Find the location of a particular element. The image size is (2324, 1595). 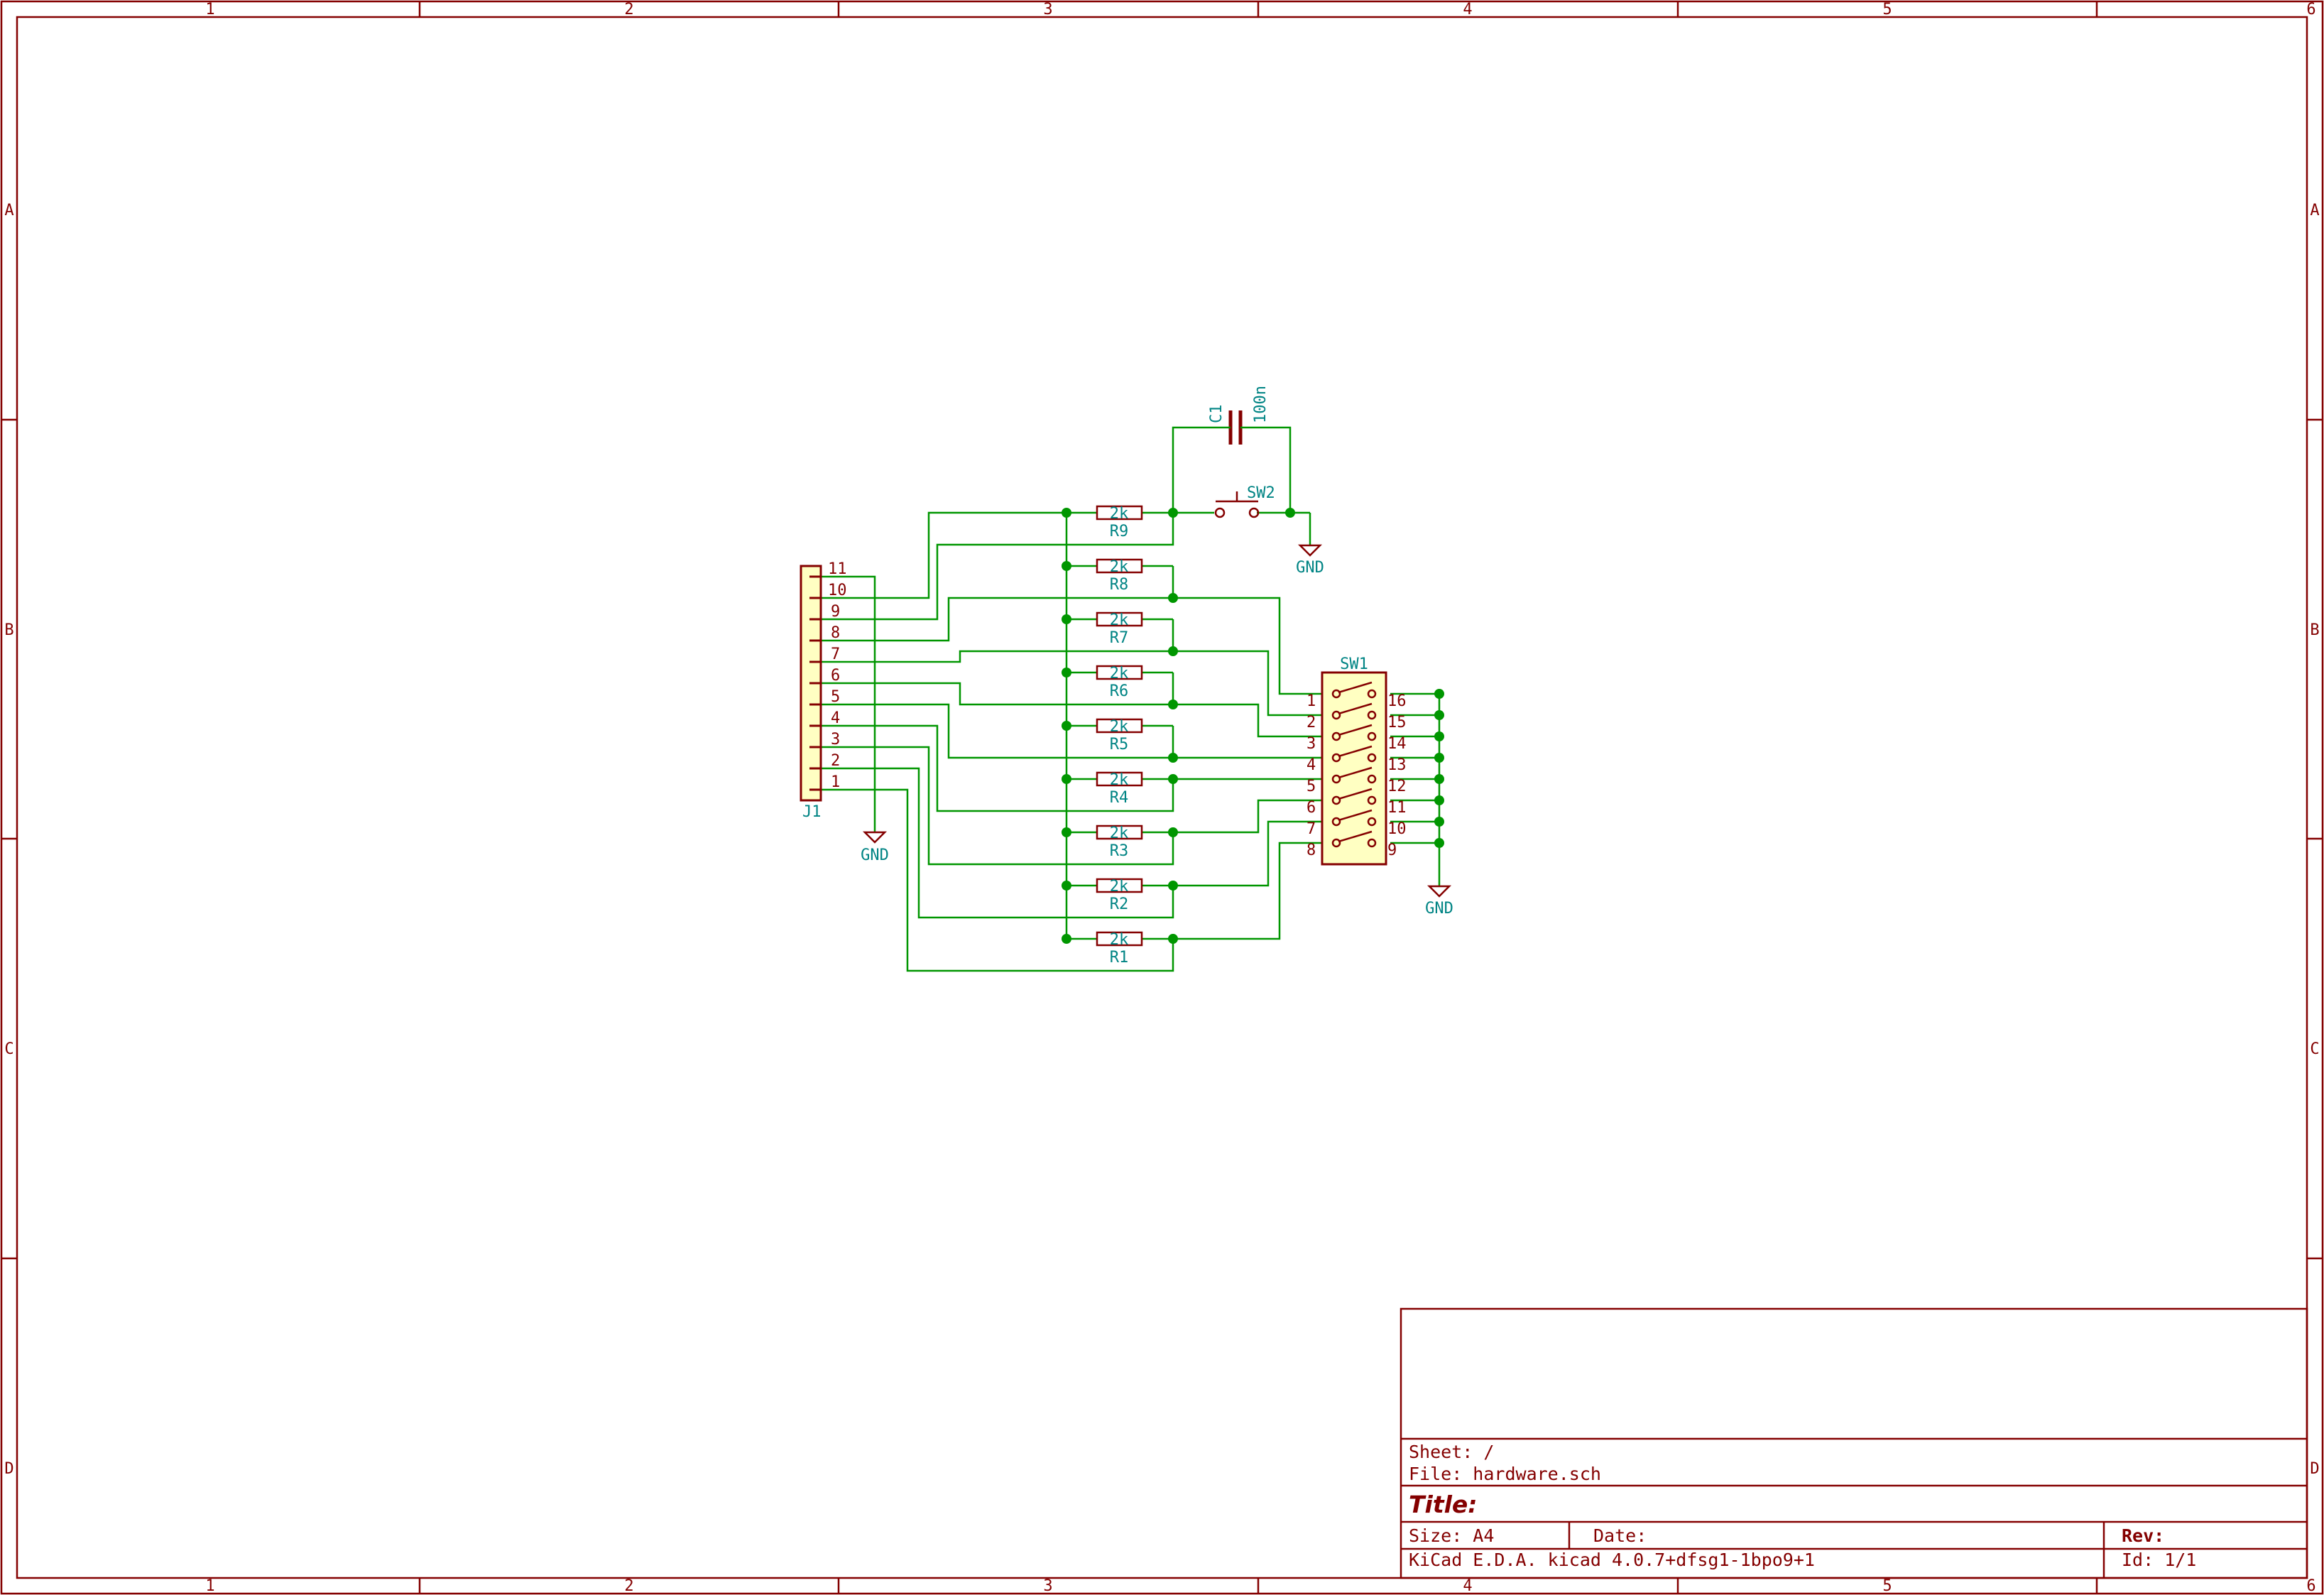

capacitor-value: 100n is located at coordinates (1261, 404).